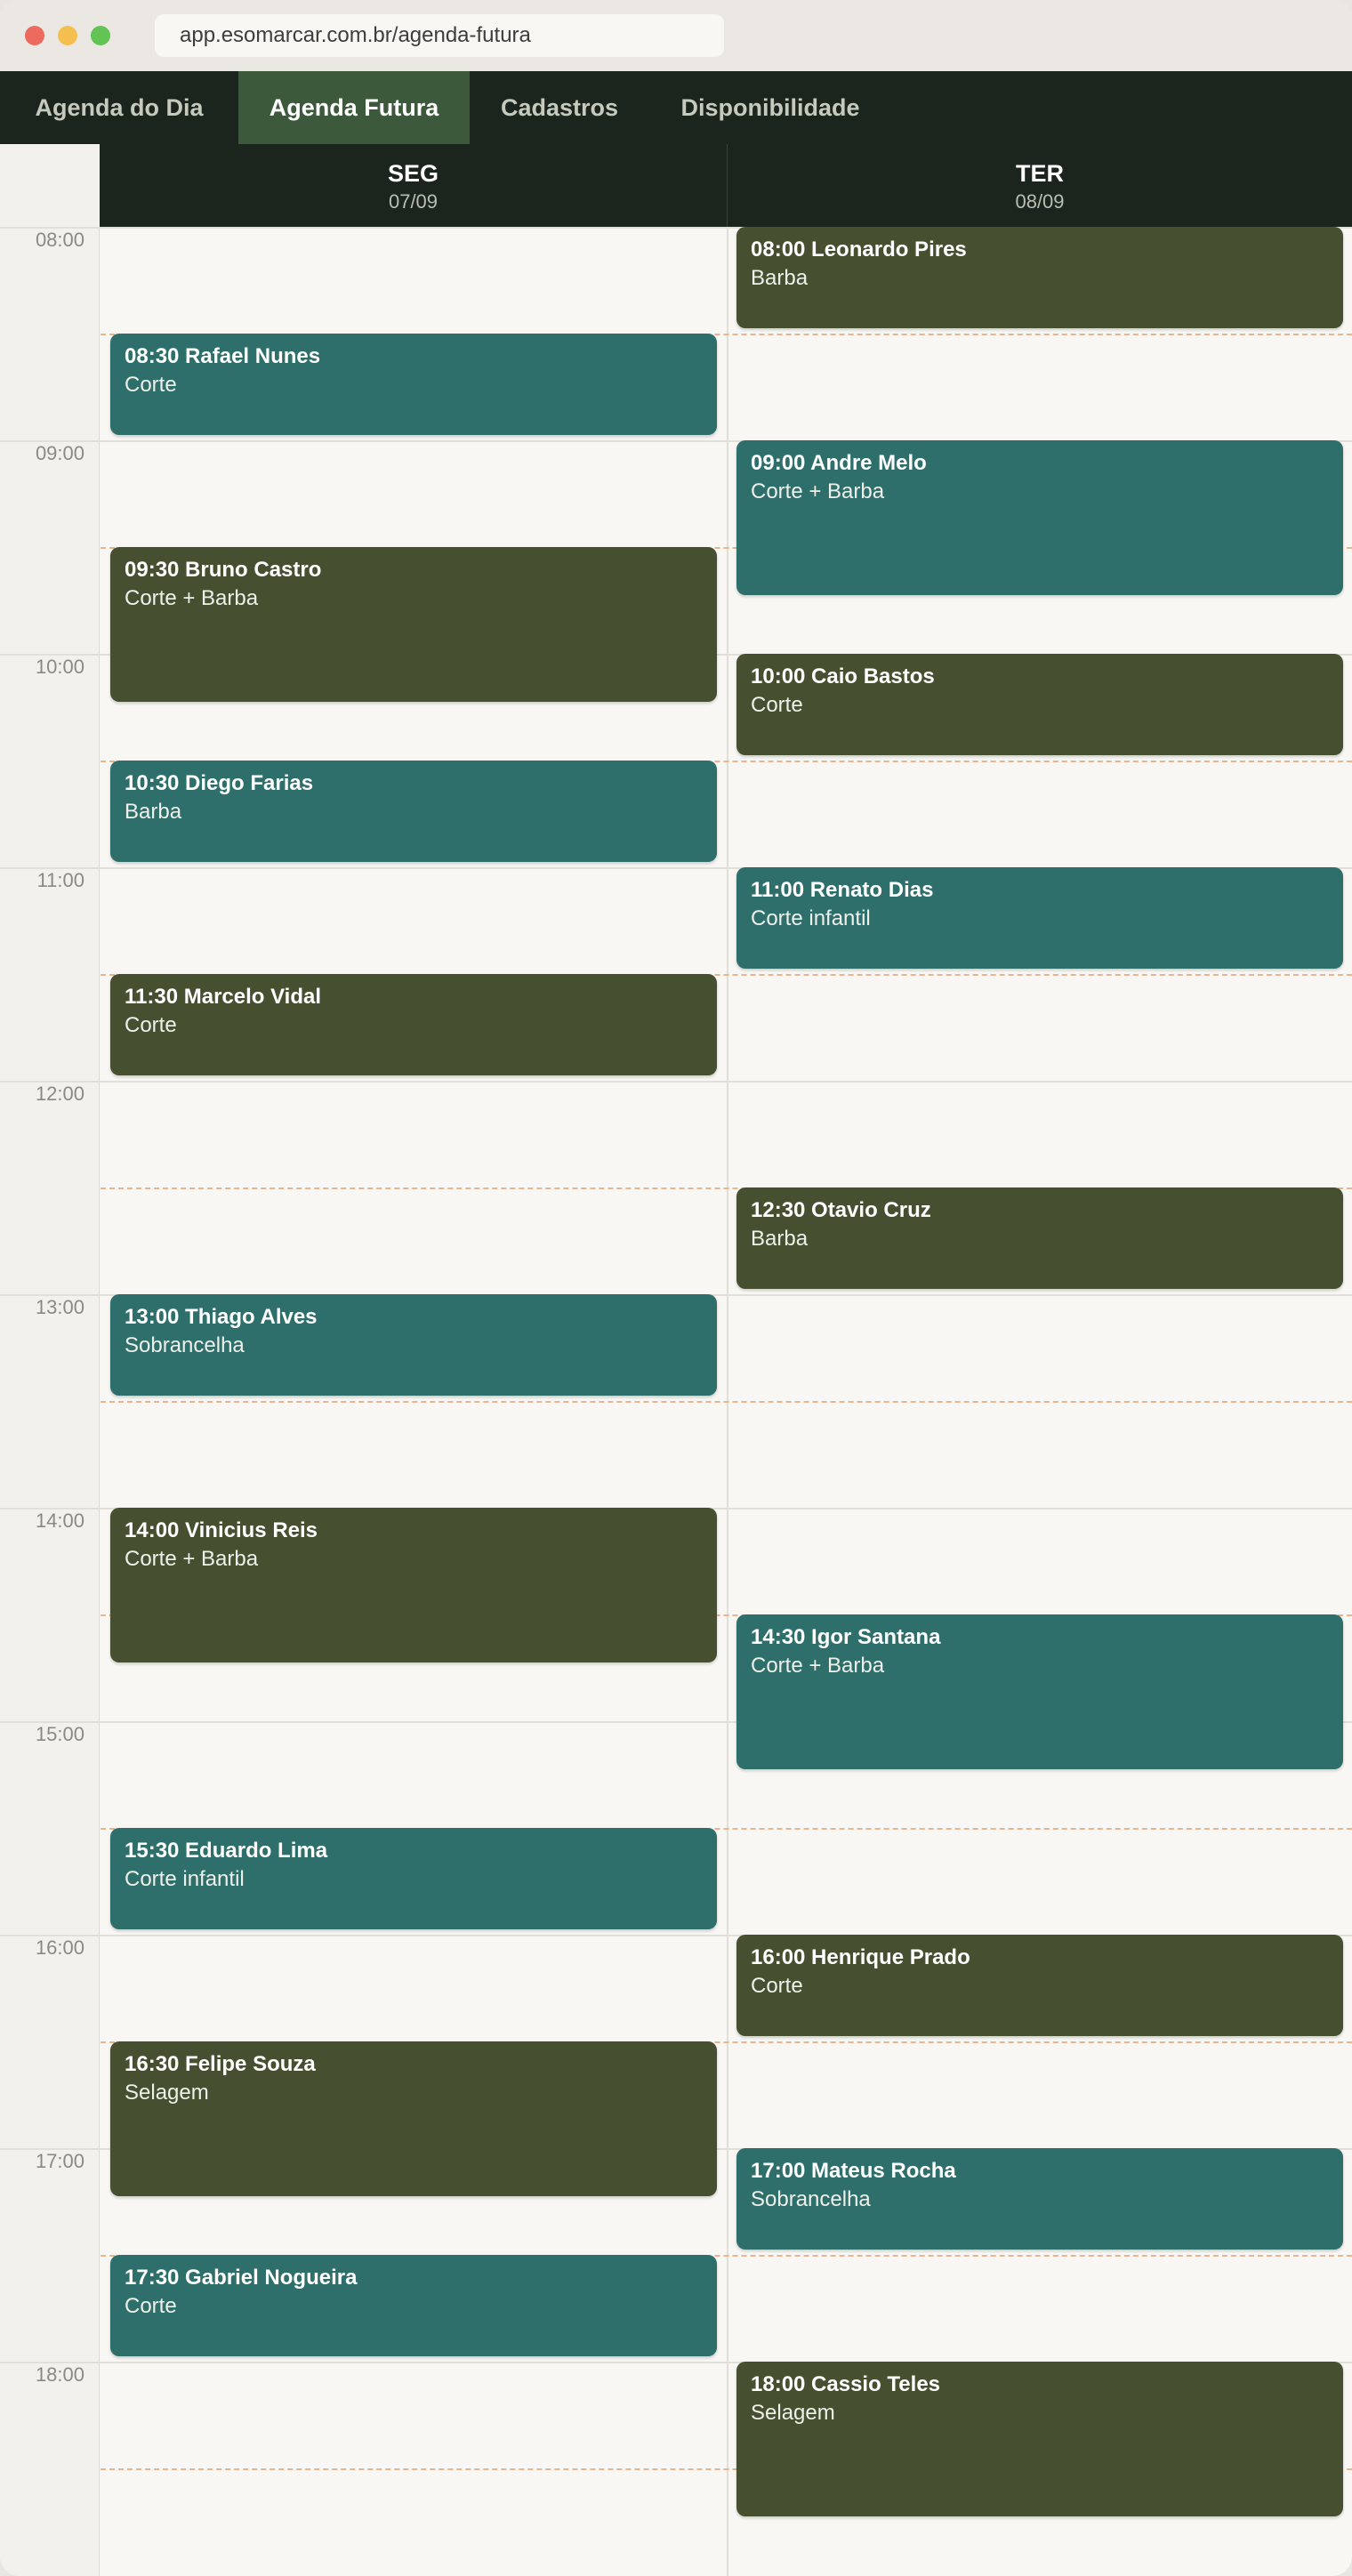 The width and height of the screenshot is (1352, 2576). What do you see at coordinates (59, 240) in the screenshot?
I see `hour-label: 08:00` at bounding box center [59, 240].